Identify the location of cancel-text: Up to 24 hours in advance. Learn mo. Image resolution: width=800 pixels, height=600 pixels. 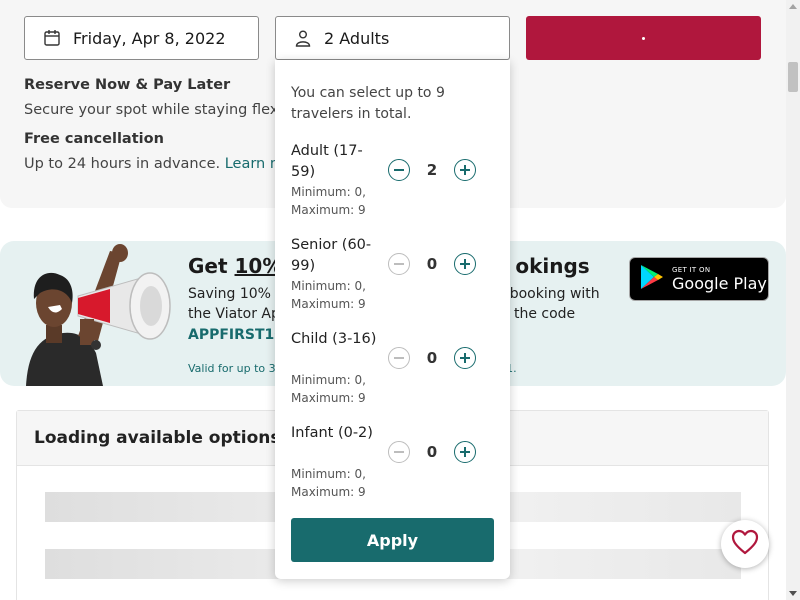
(158, 164).